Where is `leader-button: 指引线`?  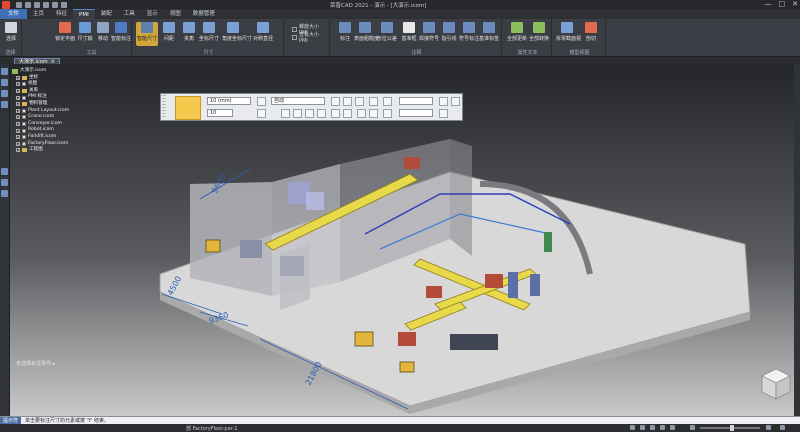 leader-button: 指引线 is located at coordinates (449, 34).